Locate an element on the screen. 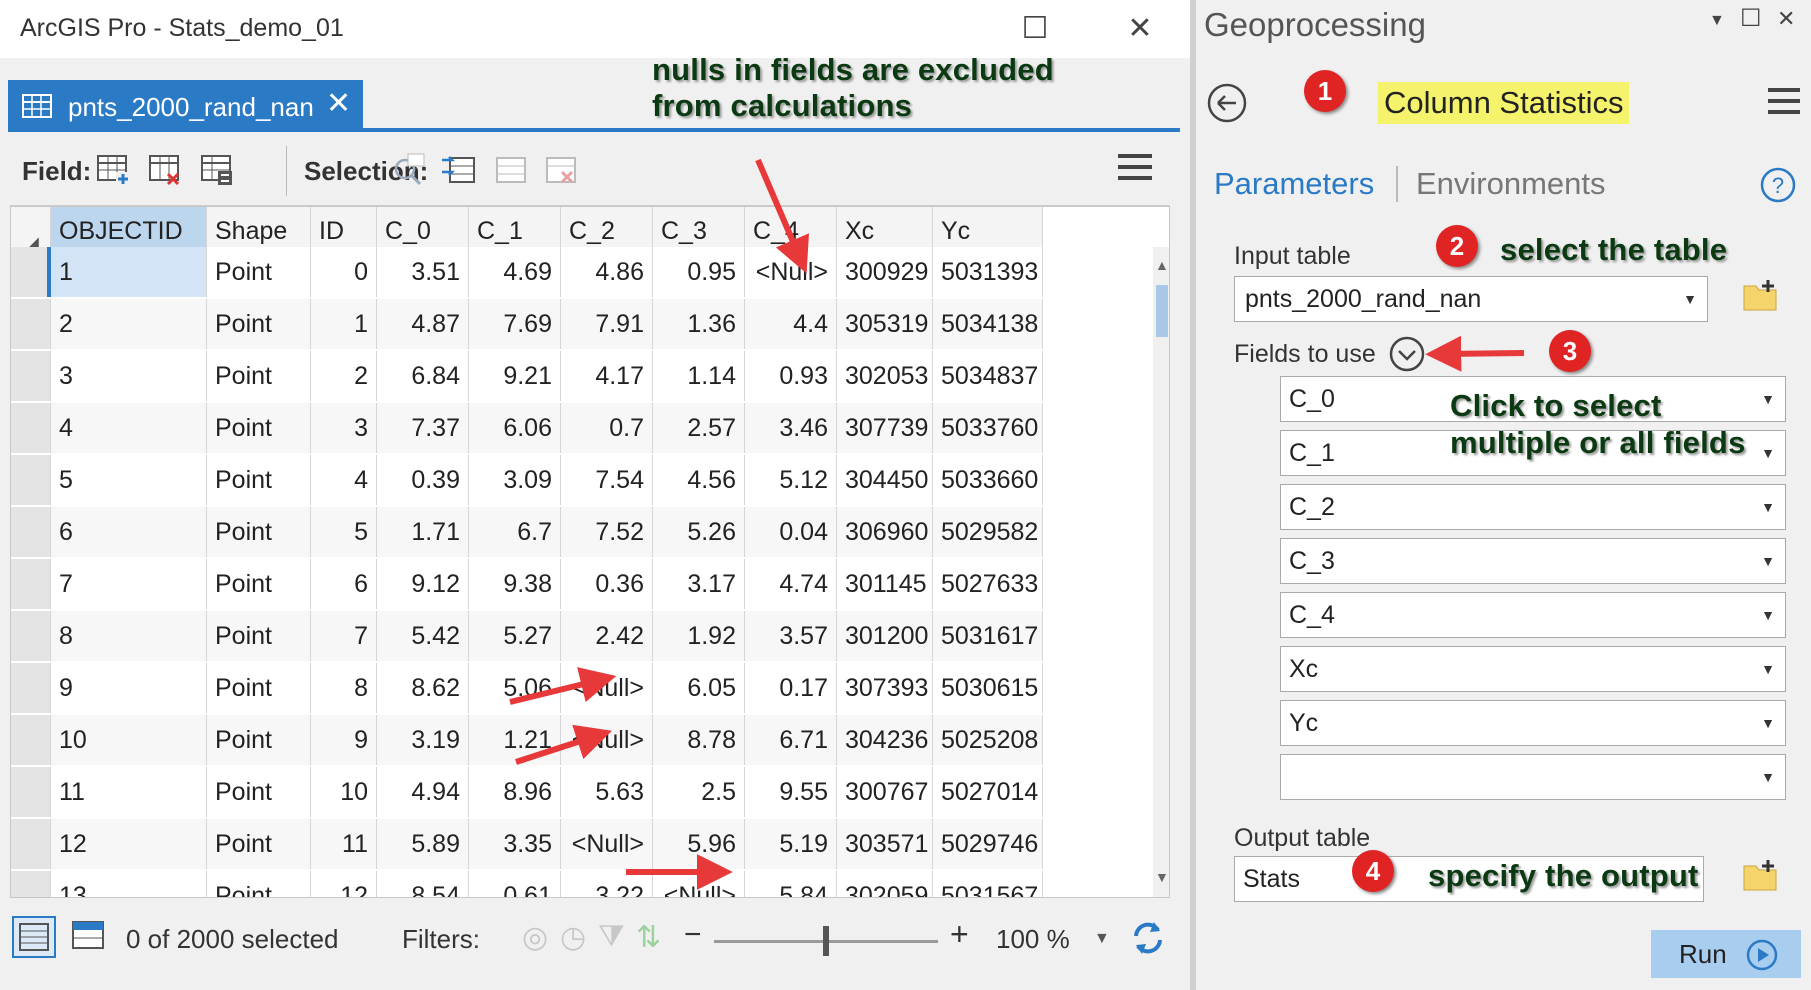 The height and width of the screenshot is (990, 1811). cell-xc: 305319 is located at coordinates (885, 324).